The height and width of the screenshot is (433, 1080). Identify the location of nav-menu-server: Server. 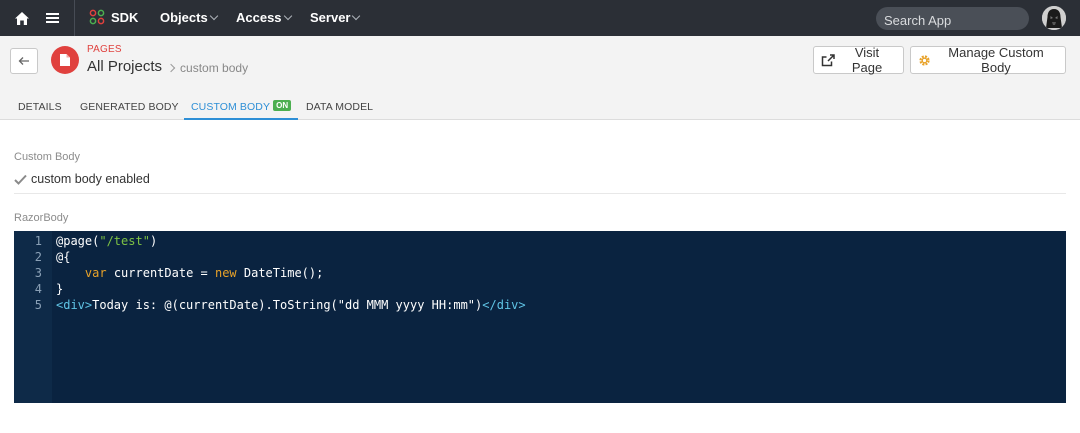
(335, 17).